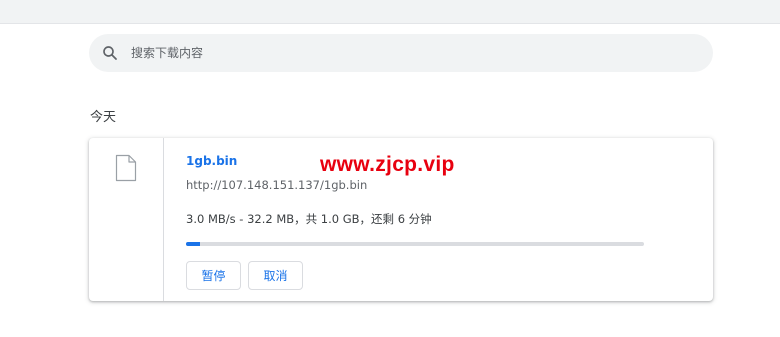 This screenshot has width=780, height=337. What do you see at coordinates (211, 161) in the screenshot?
I see `file-name-link: 1gb.bin` at bounding box center [211, 161].